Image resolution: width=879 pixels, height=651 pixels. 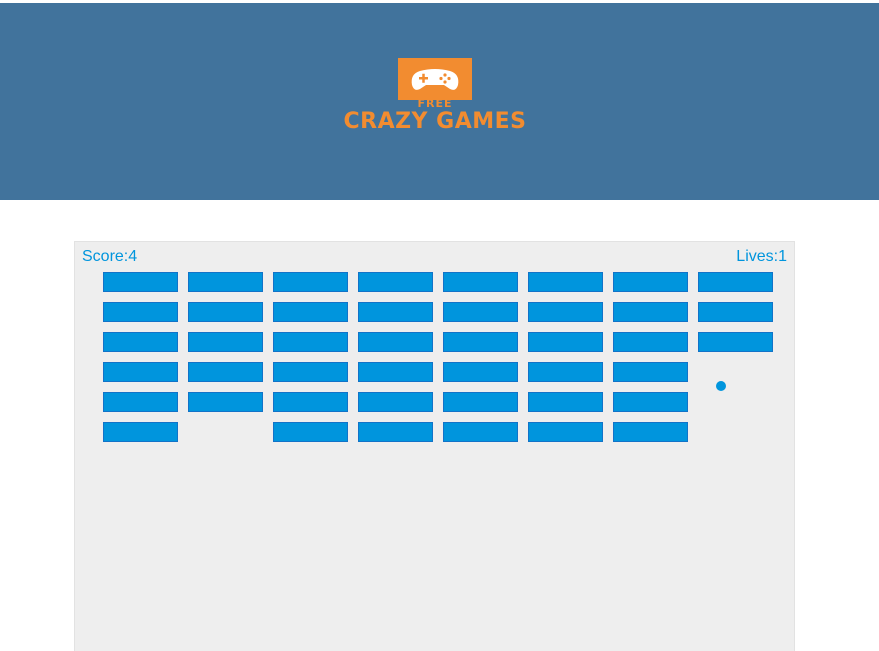 I want to click on score-display: Score:4, so click(x=110, y=256).